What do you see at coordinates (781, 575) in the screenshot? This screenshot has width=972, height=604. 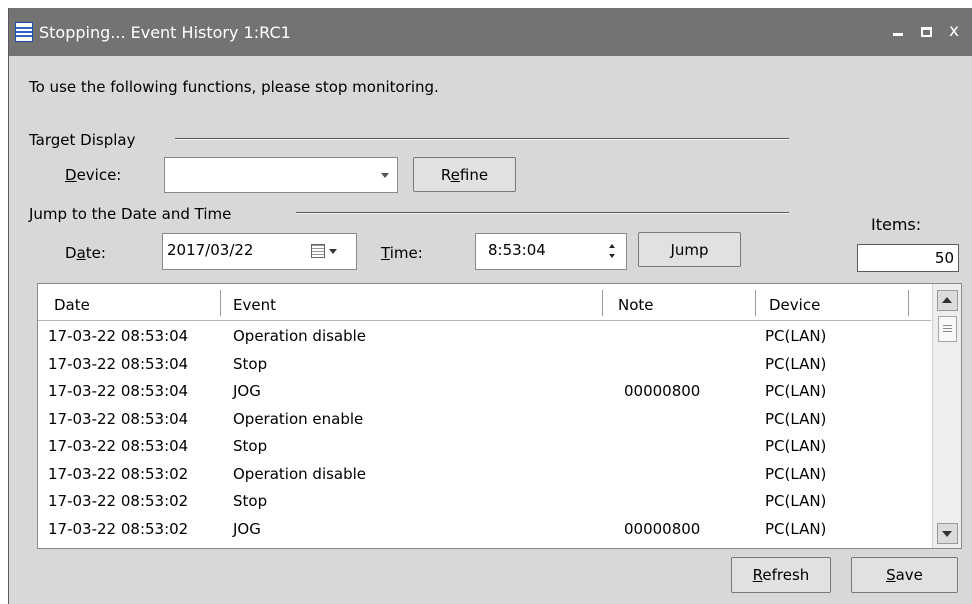 I see `refresh-button: Refresh` at bounding box center [781, 575].